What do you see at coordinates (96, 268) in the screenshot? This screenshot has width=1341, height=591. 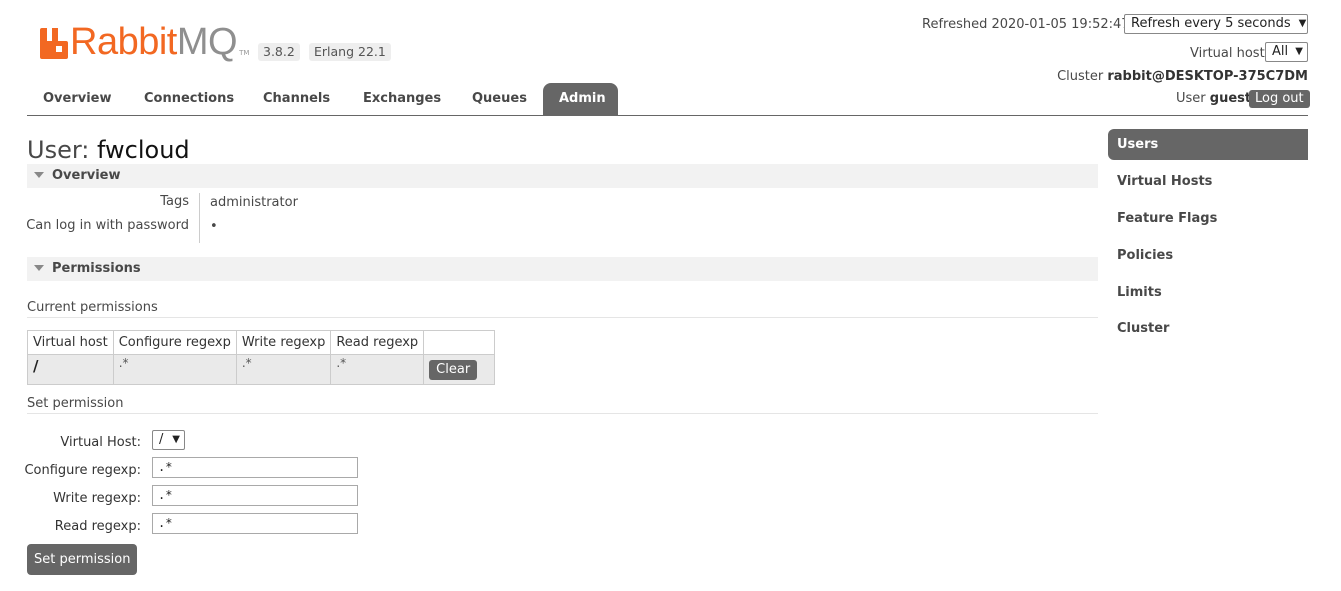 I see `permissions-section-title: Permissions` at bounding box center [96, 268].